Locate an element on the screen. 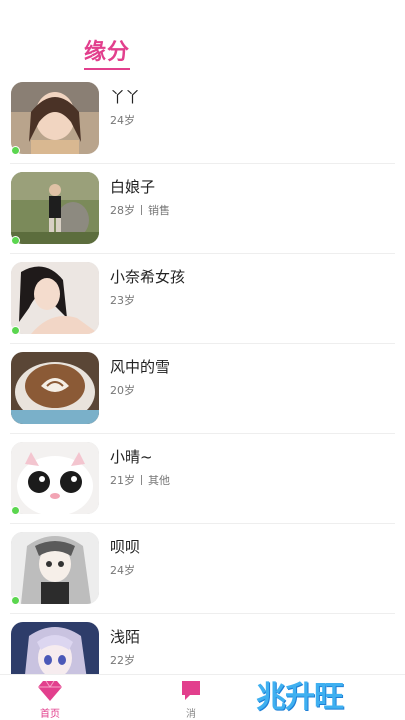 Image resolution: width=405 pixels, height=720 pixels. user-card: 白娘子 28岁 销售 is located at coordinates (202, 209).